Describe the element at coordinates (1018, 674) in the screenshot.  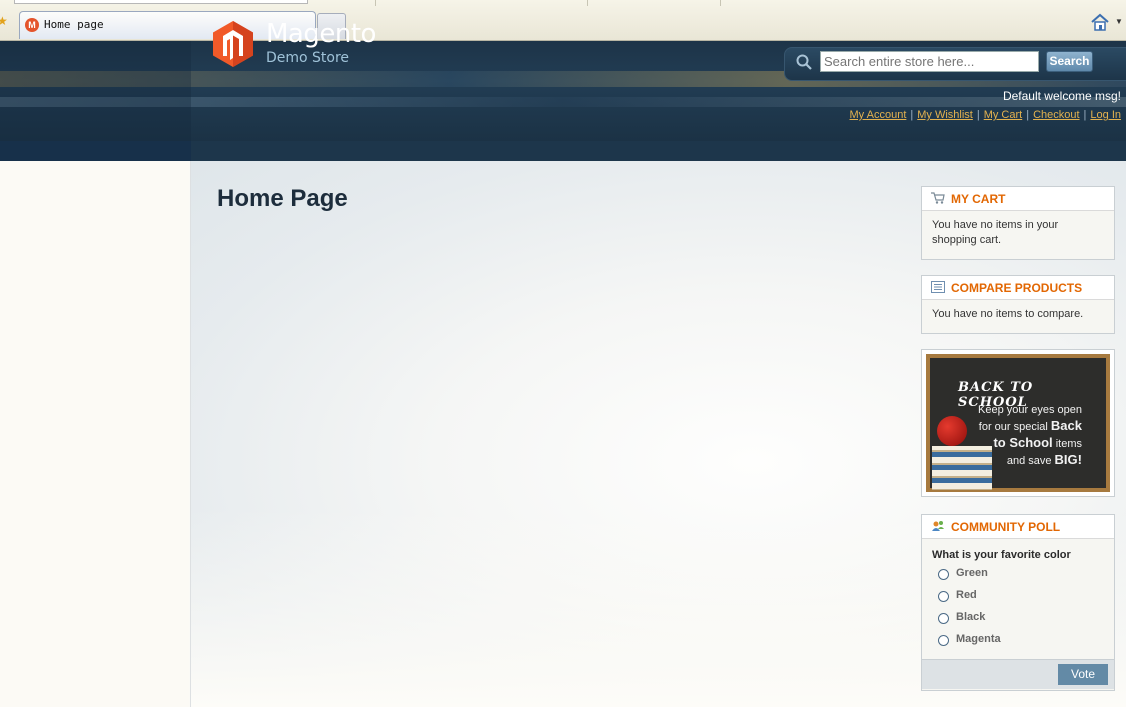
I see `poll-actions: Vote` at that location.